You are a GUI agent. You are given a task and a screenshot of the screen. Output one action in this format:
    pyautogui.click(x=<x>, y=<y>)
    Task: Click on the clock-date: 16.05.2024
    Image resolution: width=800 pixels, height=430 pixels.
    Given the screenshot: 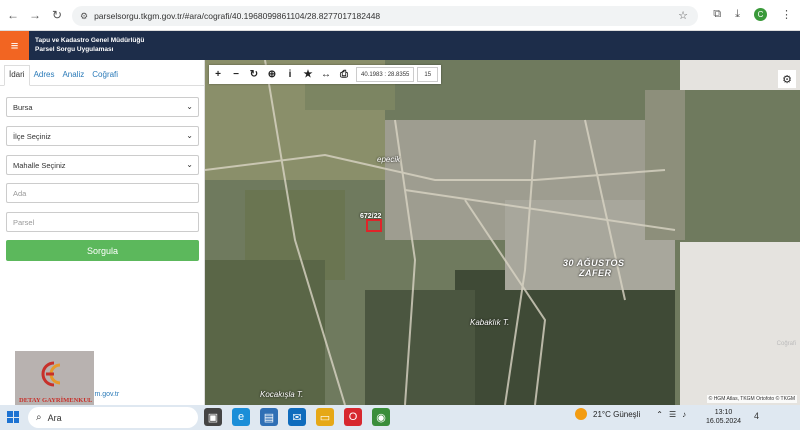 What is the action you would take?
    pyautogui.click(x=724, y=421)
    